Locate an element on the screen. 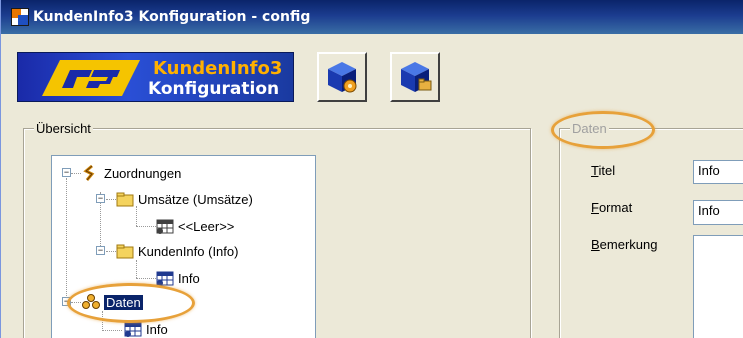 The height and width of the screenshot is (338, 743). banner-line1: KundenInfo3 is located at coordinates (218, 68).